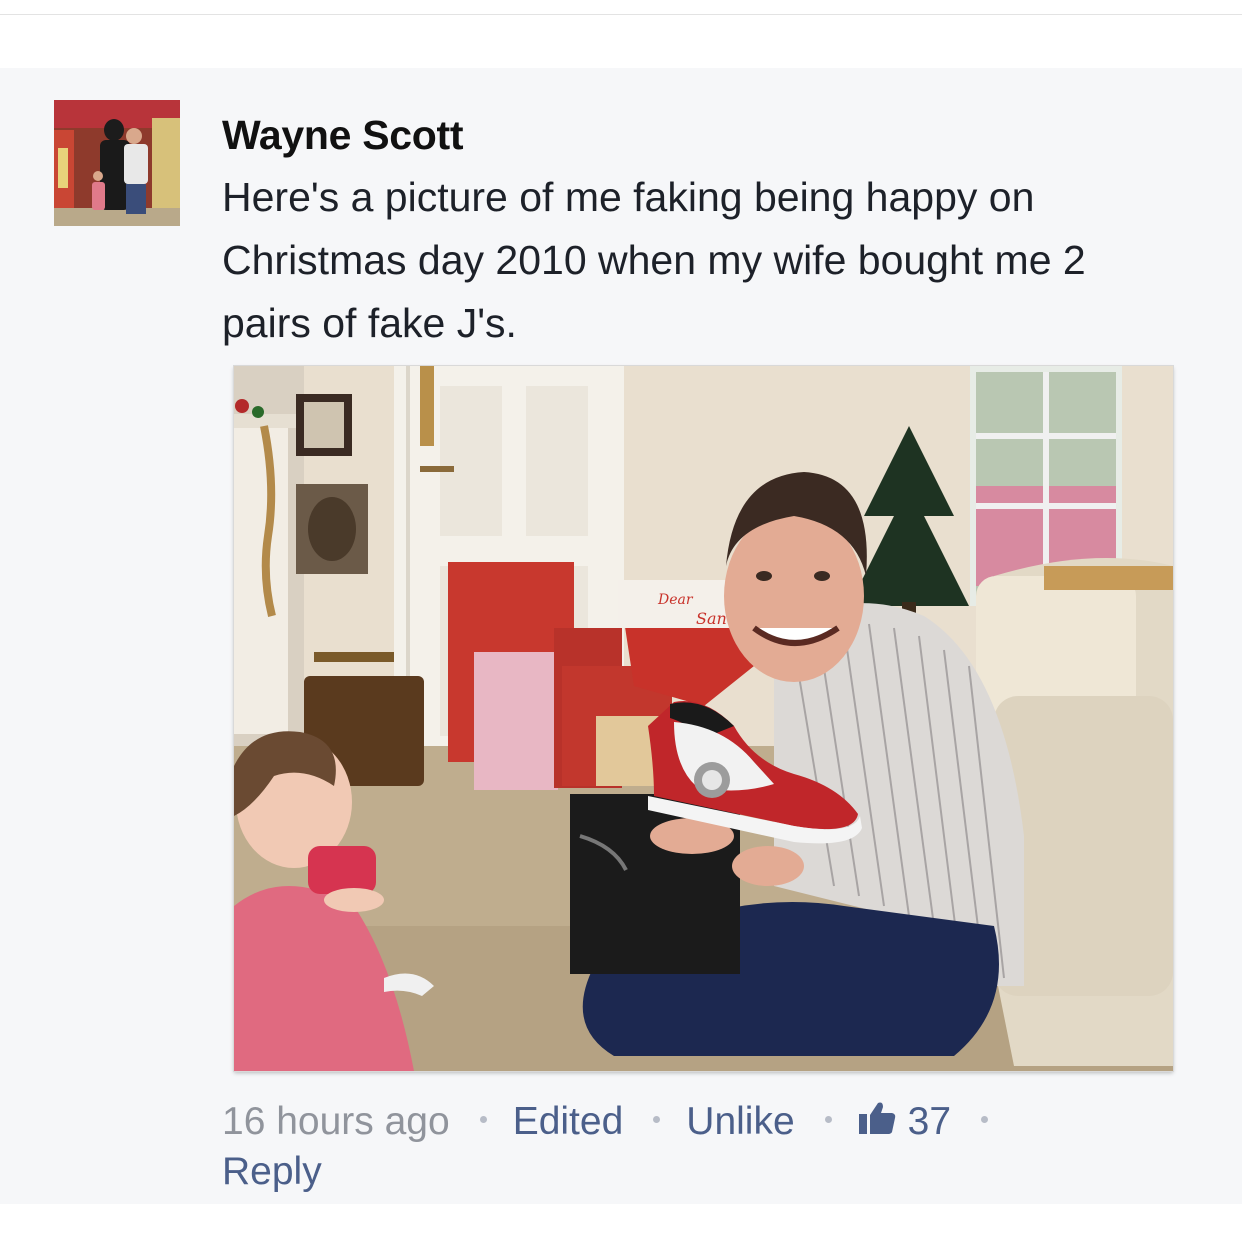 The height and width of the screenshot is (1239, 1242). I want to click on edited-link: Edited, so click(568, 1121).